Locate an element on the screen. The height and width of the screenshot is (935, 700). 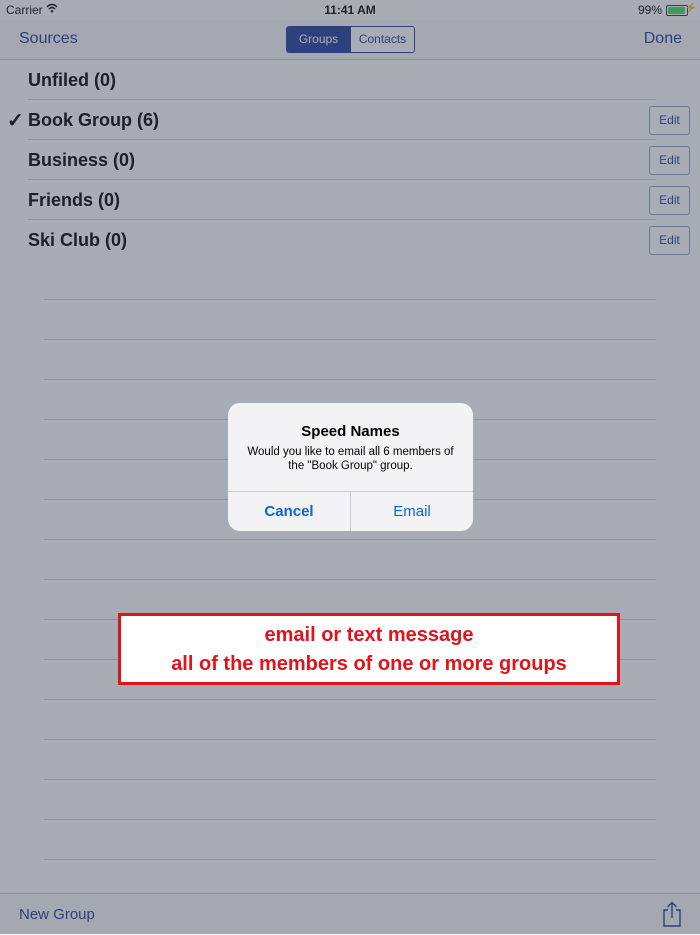
cancel-button: Cancel is located at coordinates (289, 511).